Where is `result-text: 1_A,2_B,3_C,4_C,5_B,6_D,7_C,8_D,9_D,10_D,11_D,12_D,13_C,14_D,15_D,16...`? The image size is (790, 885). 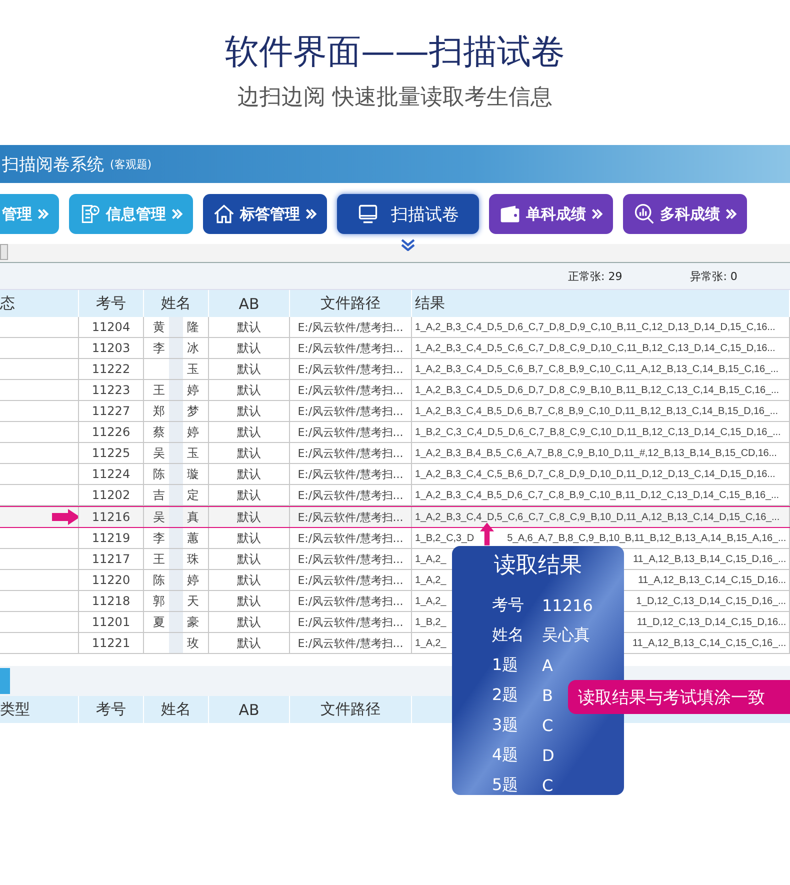
result-text: 1_A,2_B,3_C,4_C,5_B,6_D,7_C,8_D,9_D,10_D,11_D,12_D,13_C,14_D,15_D,16... is located at coordinates (595, 474).